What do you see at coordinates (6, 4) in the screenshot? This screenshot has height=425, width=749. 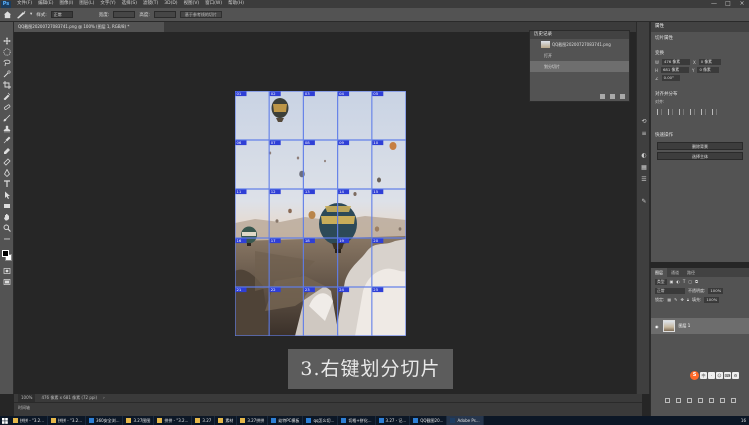 I see `photoshop-logo-icon: Ps` at bounding box center [6, 4].